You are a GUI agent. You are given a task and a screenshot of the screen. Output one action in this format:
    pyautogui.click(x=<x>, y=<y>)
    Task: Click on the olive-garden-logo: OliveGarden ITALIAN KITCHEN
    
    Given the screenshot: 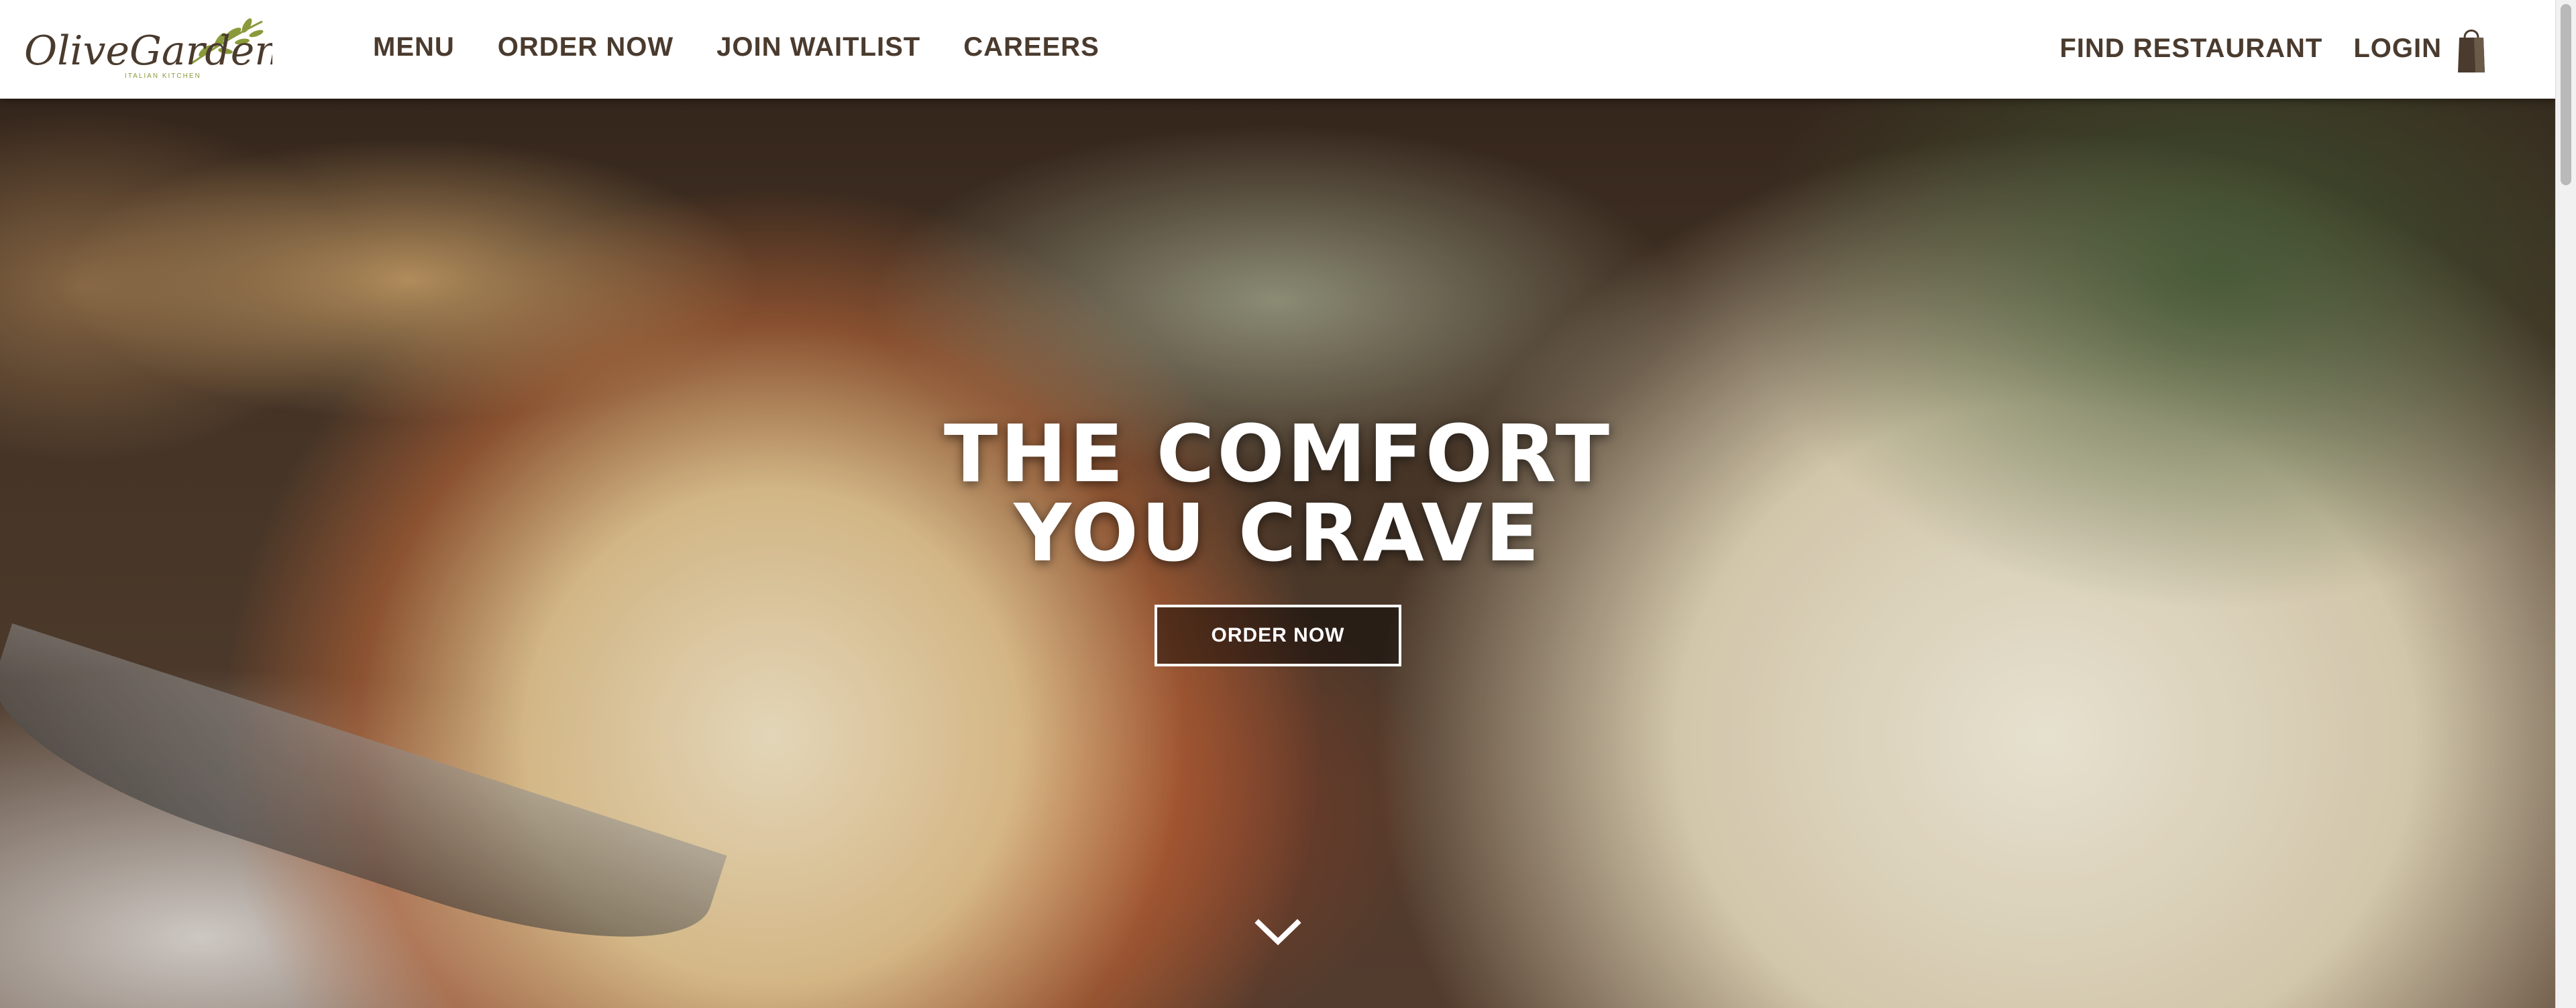 What is the action you would take?
    pyautogui.click(x=148, y=49)
    